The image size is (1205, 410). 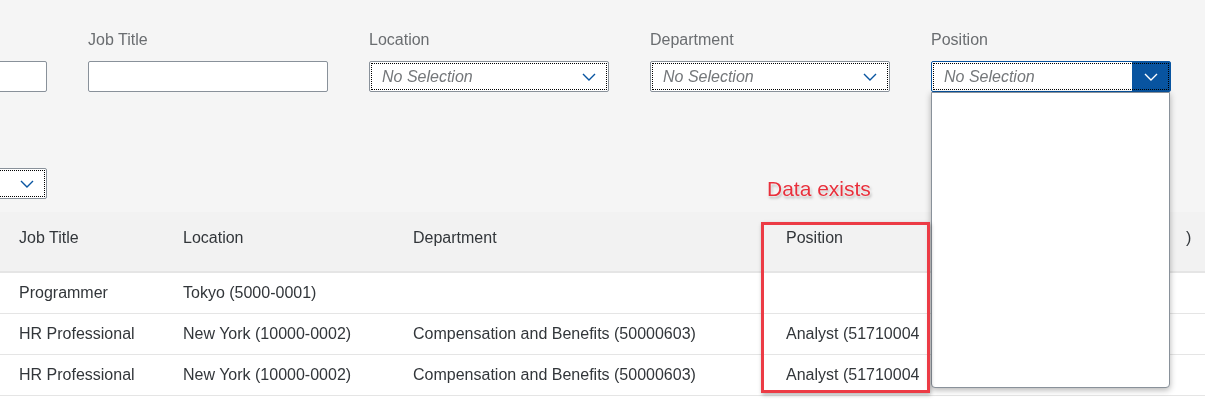 I want to click on field-label: Department, so click(x=692, y=40).